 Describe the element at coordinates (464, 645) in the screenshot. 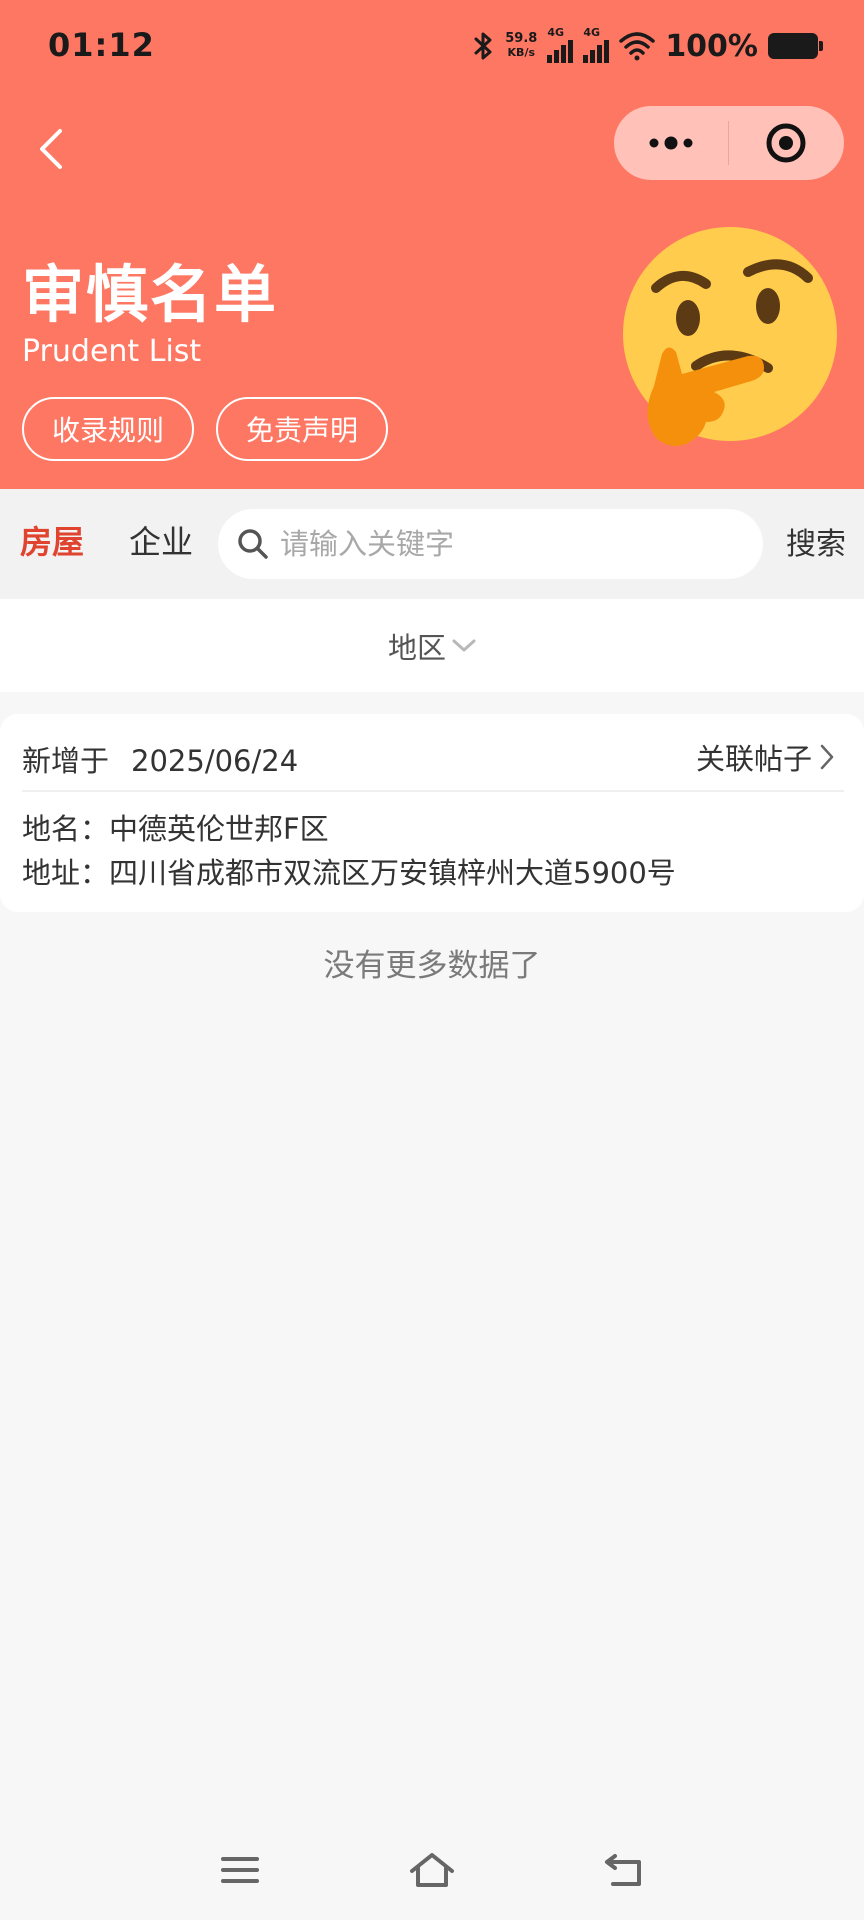

I see `chevron-down-icon` at that location.